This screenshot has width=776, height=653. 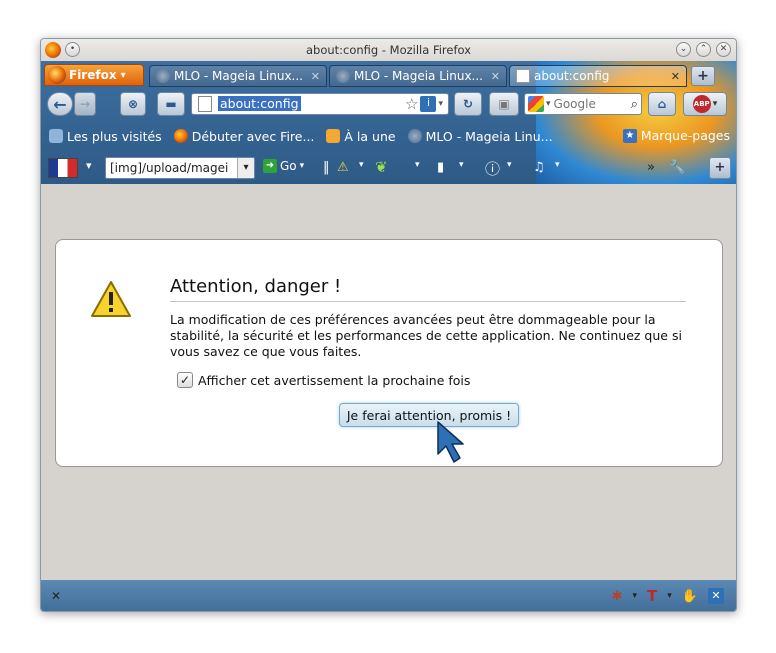 What do you see at coordinates (440, 167) in the screenshot?
I see `french-flag-small-icon: ▮` at bounding box center [440, 167].